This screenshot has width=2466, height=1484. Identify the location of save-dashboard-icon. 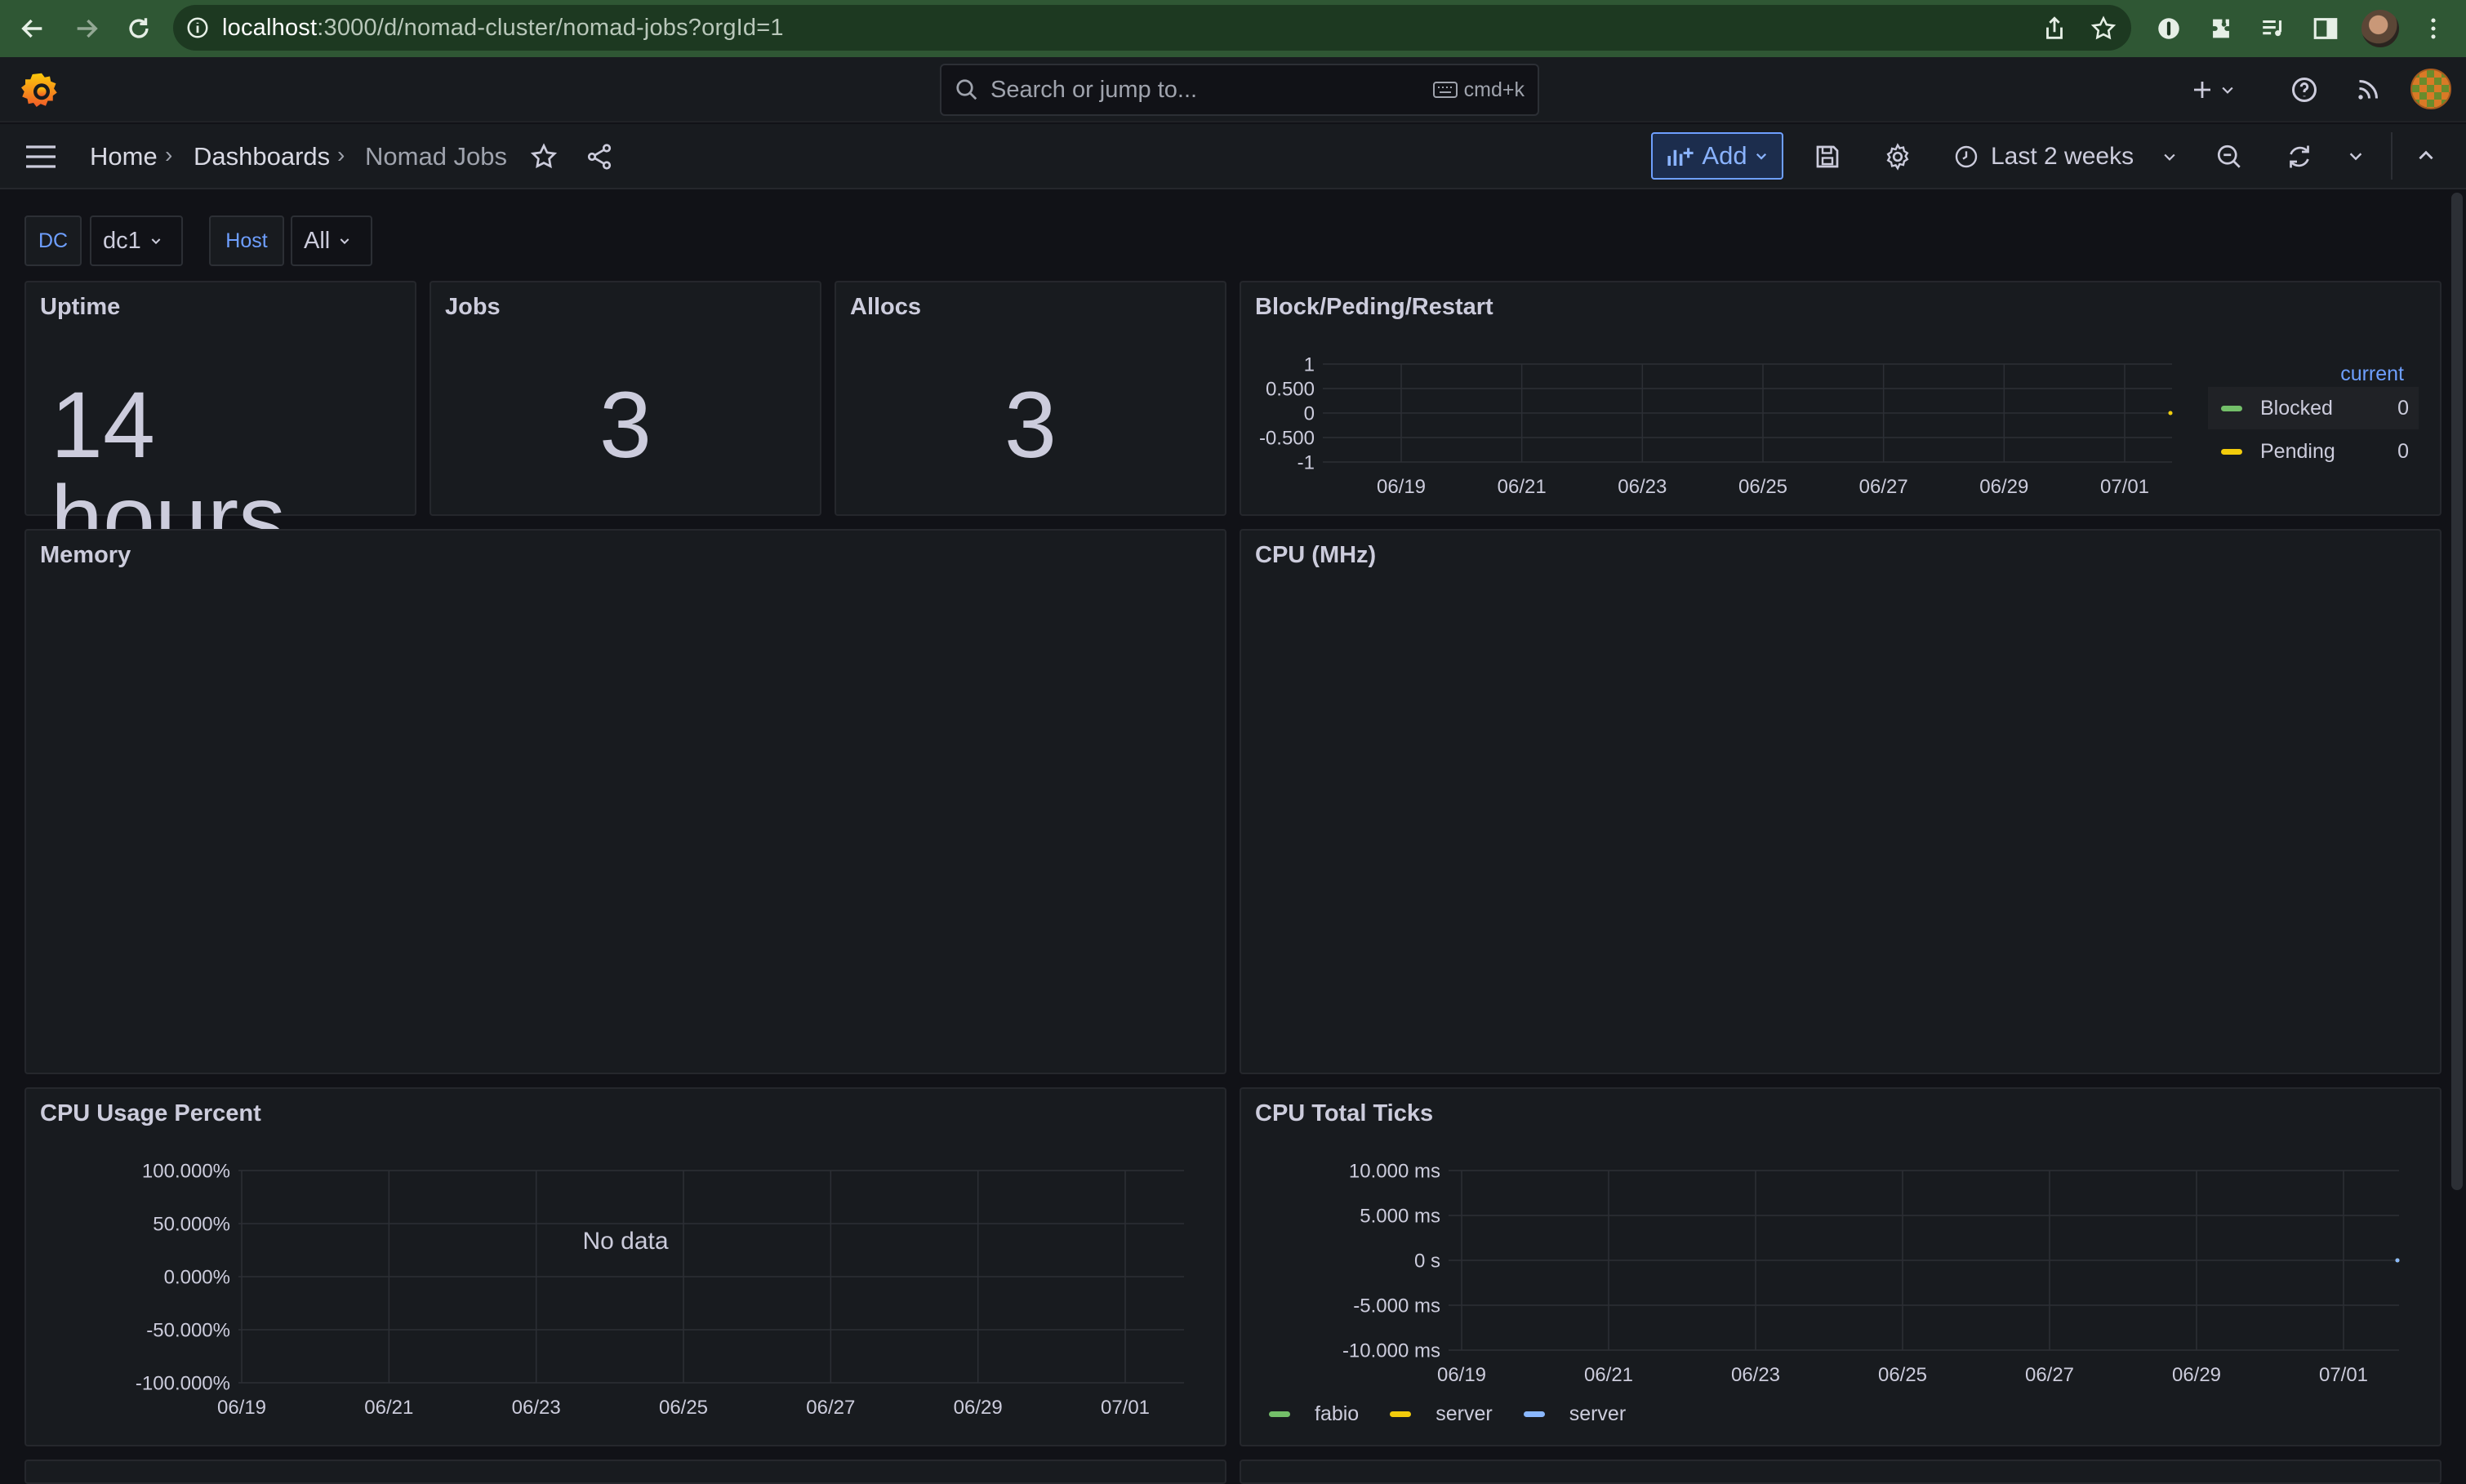
(1828, 156).